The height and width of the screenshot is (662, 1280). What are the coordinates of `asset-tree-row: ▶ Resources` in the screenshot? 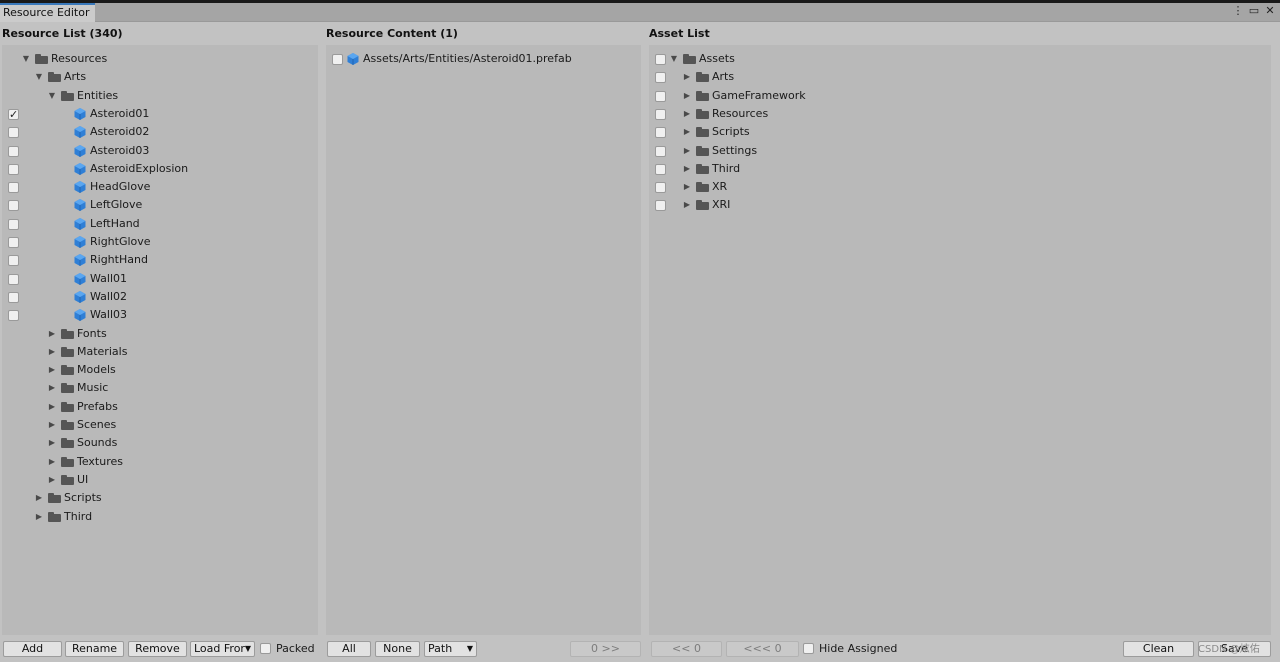 It's located at (960, 114).